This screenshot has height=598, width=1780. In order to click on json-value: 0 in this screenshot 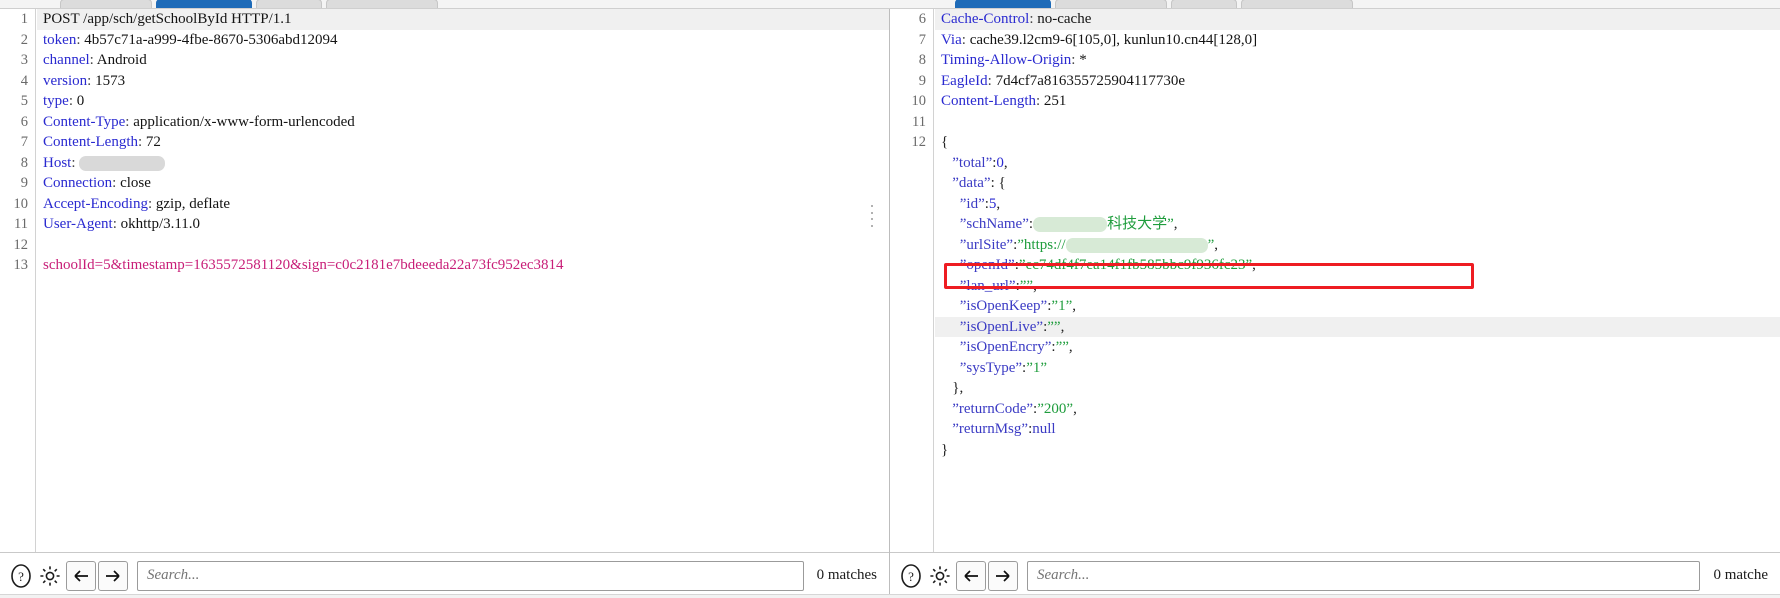, I will do `click(1000, 162)`.